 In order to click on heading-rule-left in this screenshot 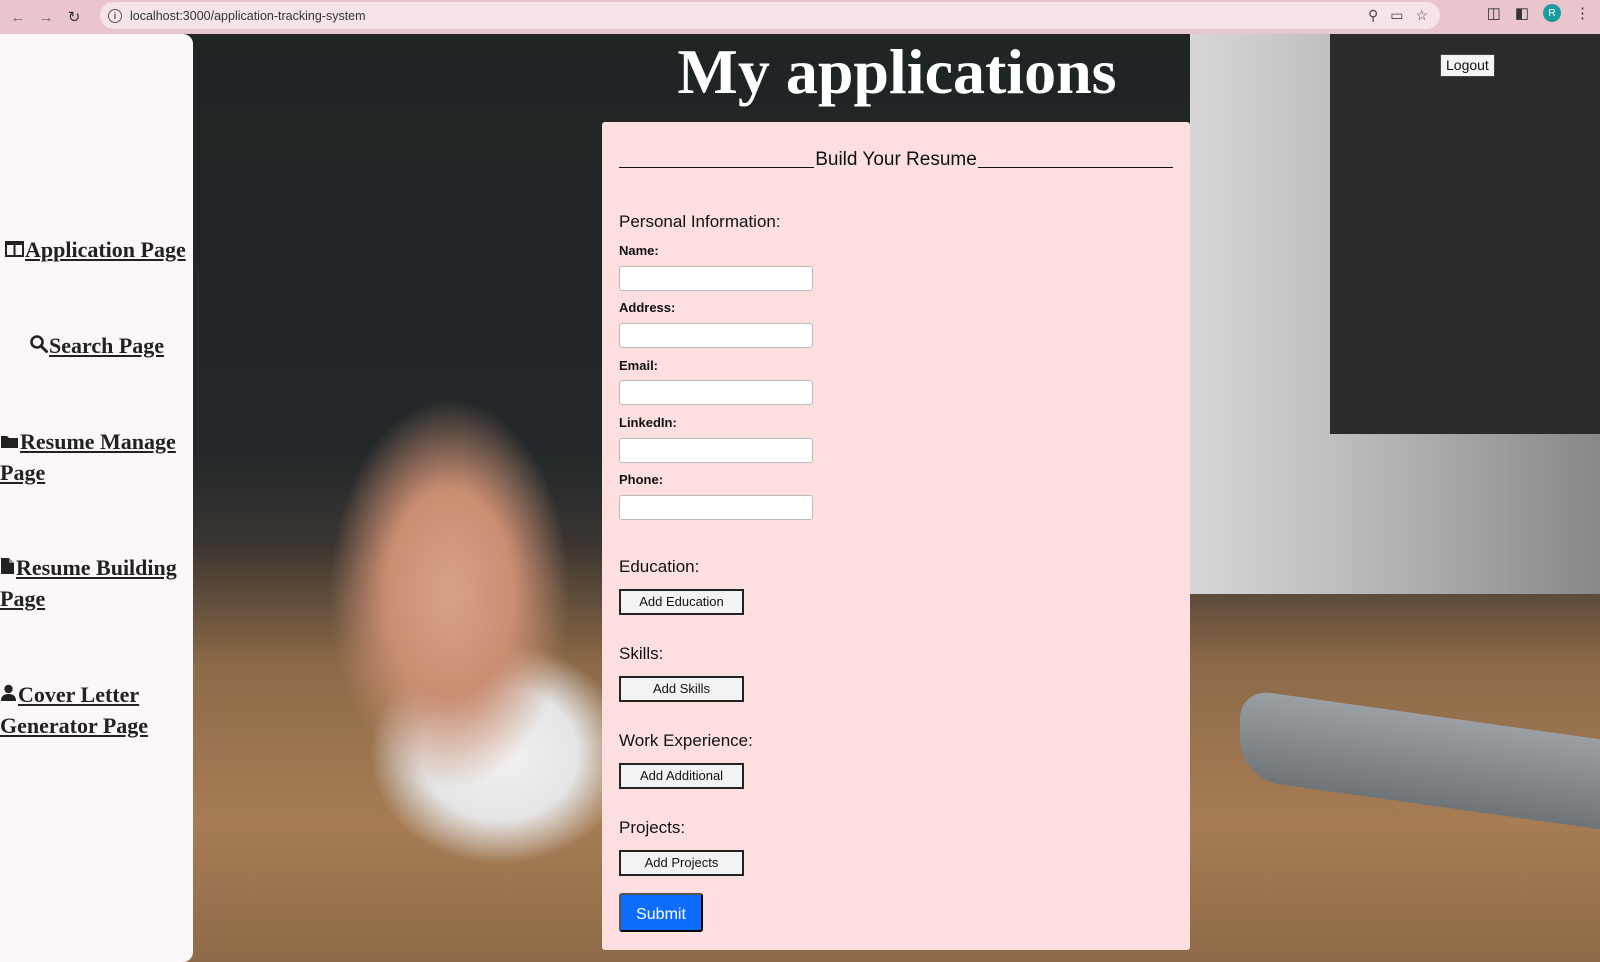, I will do `click(717, 158)`.